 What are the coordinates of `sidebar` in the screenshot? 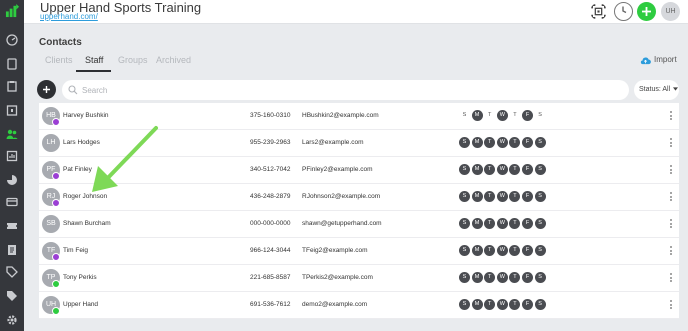 It's located at (12, 165).